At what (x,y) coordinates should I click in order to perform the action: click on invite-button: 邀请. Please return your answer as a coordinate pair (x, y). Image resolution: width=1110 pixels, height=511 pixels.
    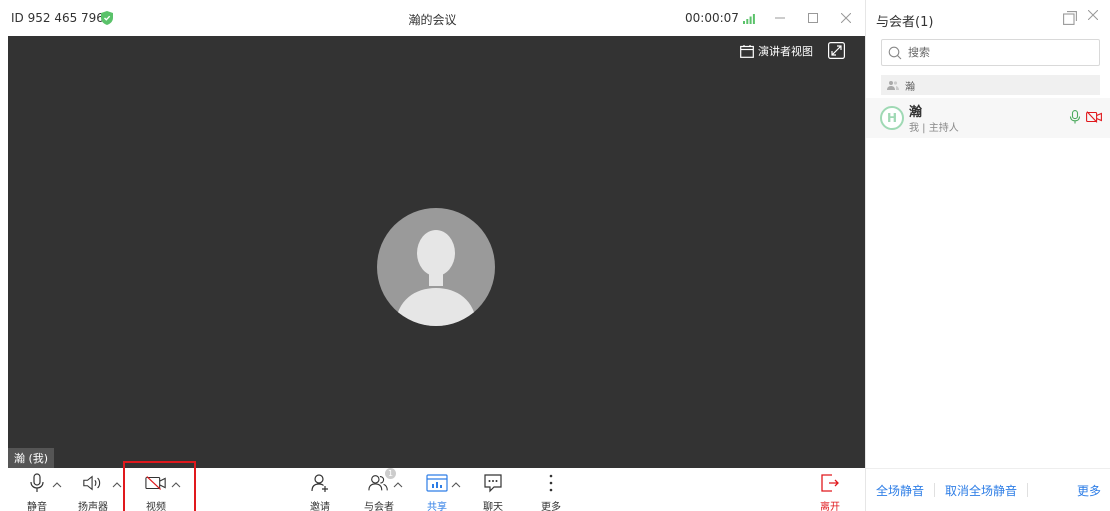
    Looking at the image, I should click on (320, 491).